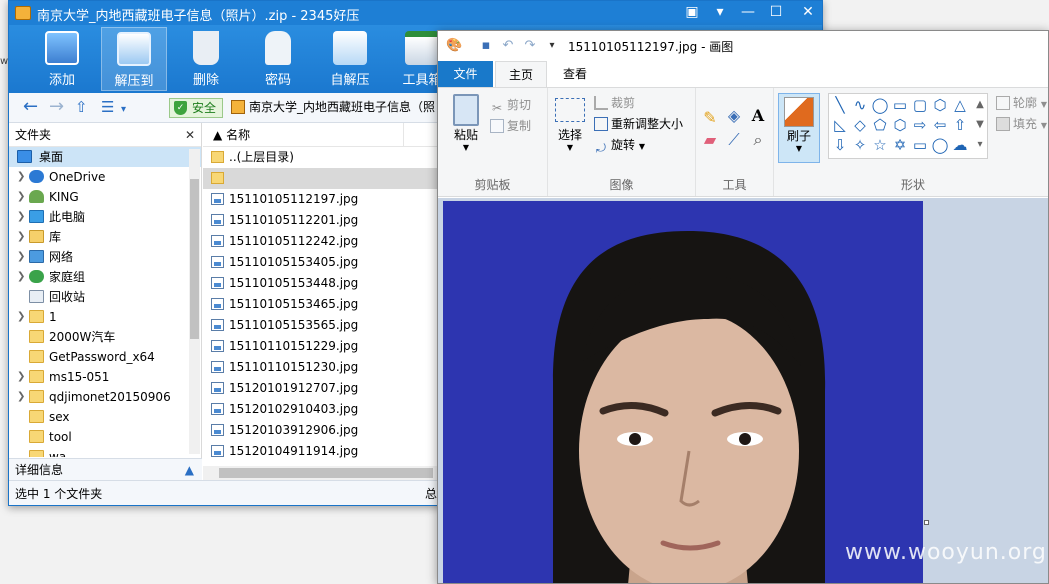 The width and height of the screenshot is (1049, 584). Describe the element at coordinates (776, 13) in the screenshot. I see `maximize-button: ☐` at that location.